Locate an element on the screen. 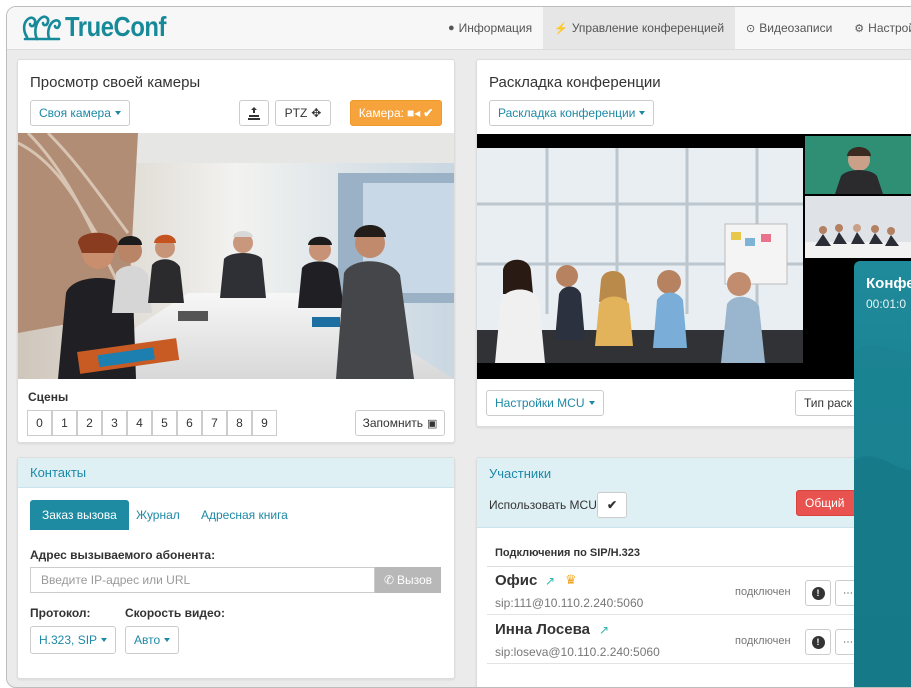 The width and height of the screenshot is (911, 688). info-circle-icon: ● is located at coordinates (451, 28).